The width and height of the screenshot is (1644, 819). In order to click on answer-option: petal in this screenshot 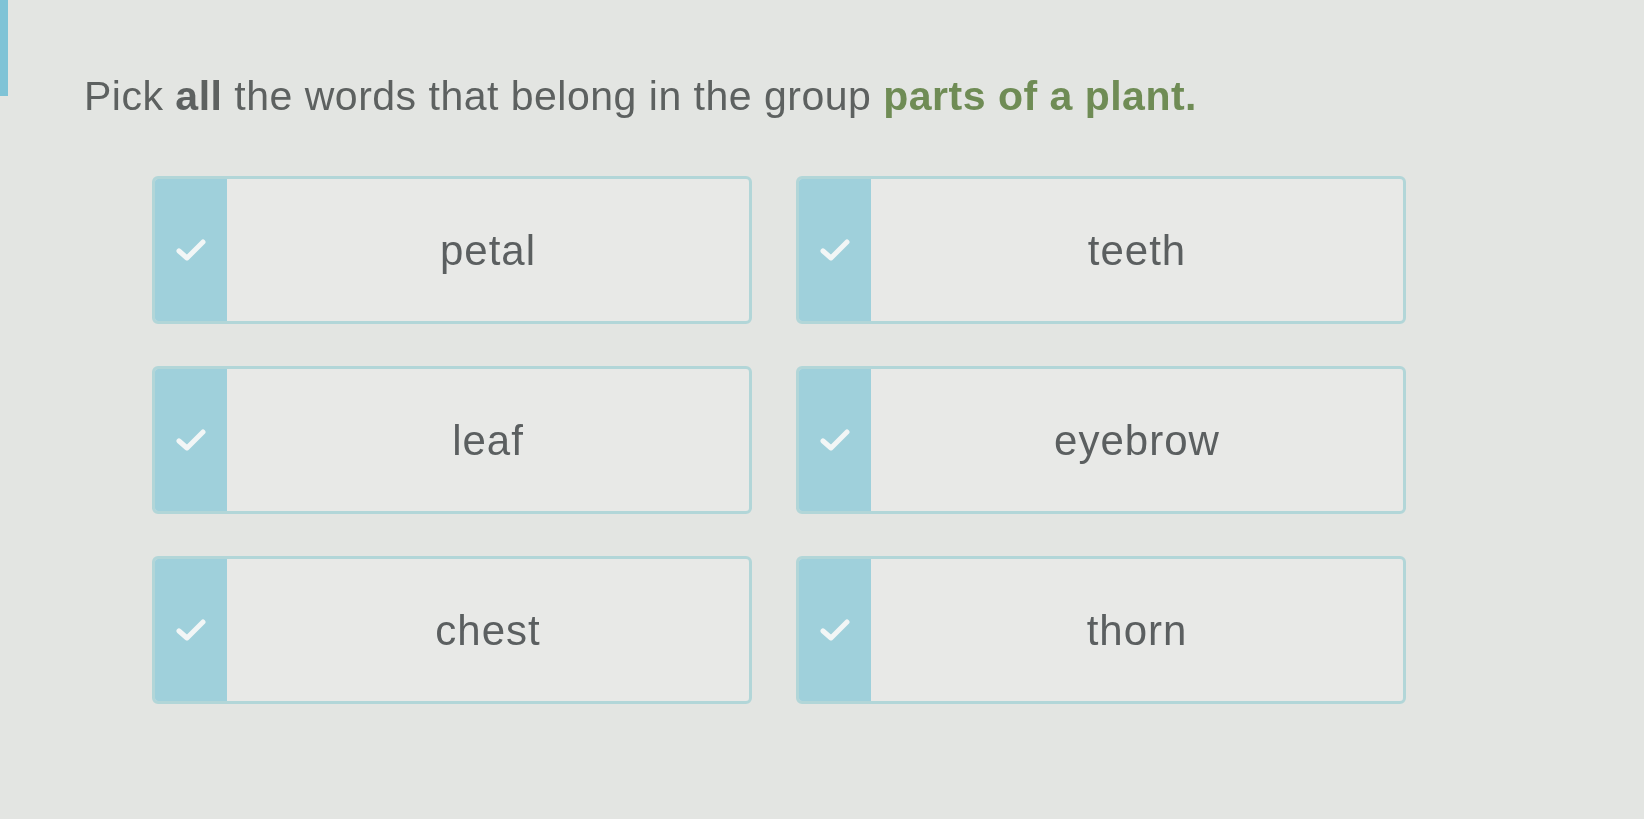, I will do `click(452, 250)`.